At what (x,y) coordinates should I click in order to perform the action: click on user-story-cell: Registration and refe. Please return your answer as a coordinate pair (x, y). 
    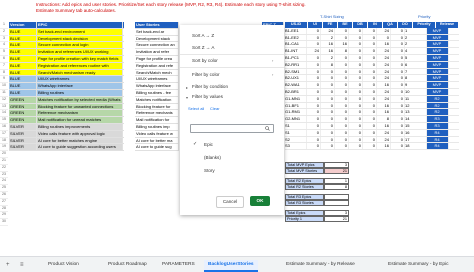
    Looking at the image, I should click on (157, 65).